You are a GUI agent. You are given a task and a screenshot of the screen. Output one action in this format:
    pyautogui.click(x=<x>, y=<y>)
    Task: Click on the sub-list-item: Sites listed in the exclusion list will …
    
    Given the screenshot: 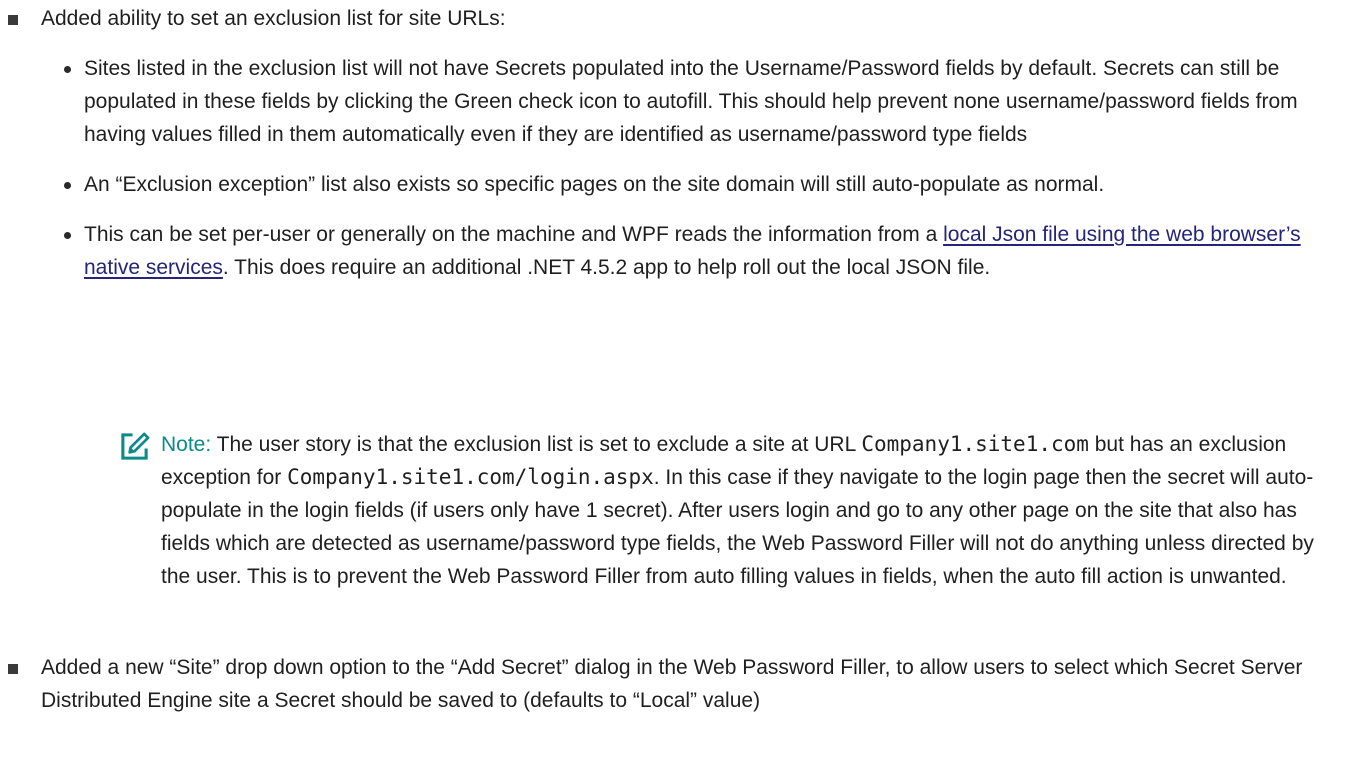 What is the action you would take?
    pyautogui.click(x=666, y=101)
    